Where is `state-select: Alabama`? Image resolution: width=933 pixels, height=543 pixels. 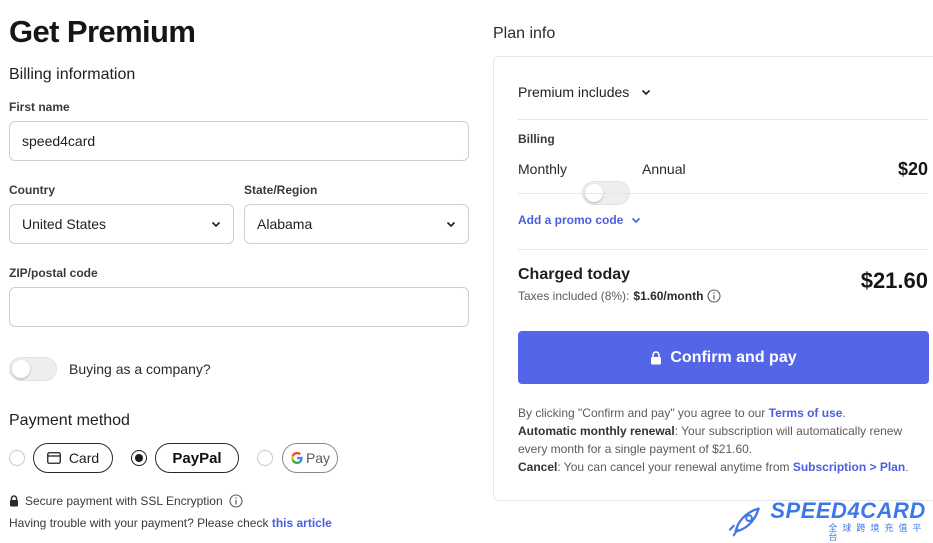 state-select: Alabama is located at coordinates (356, 224).